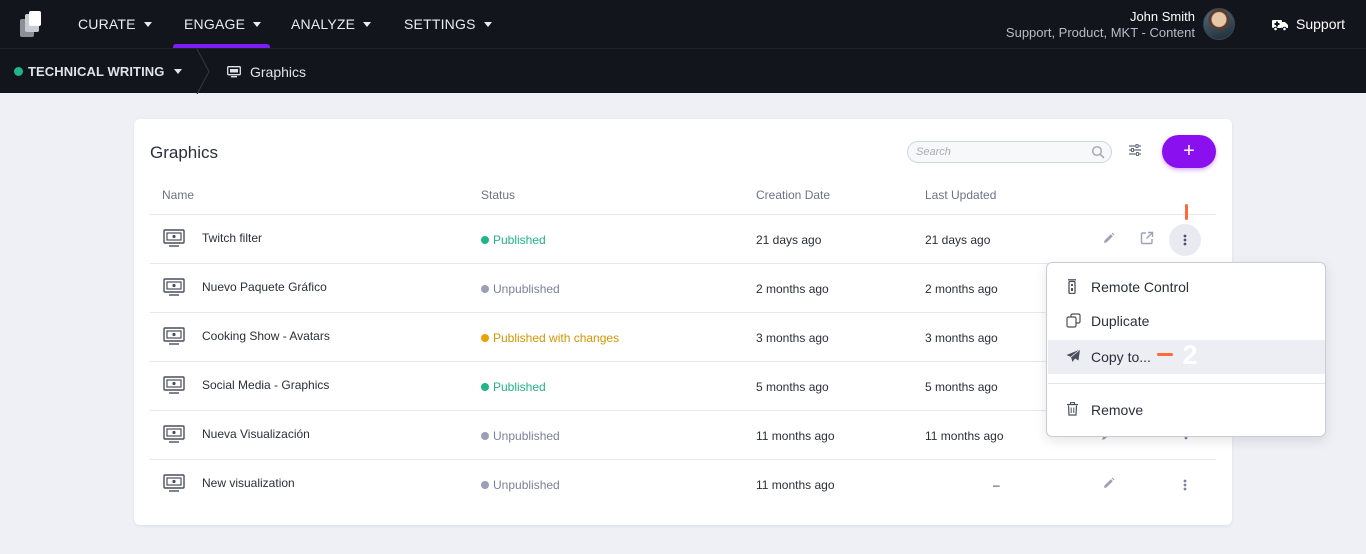  Describe the element at coordinates (961, 289) in the screenshot. I see `row-updated: 2 months ago` at that location.